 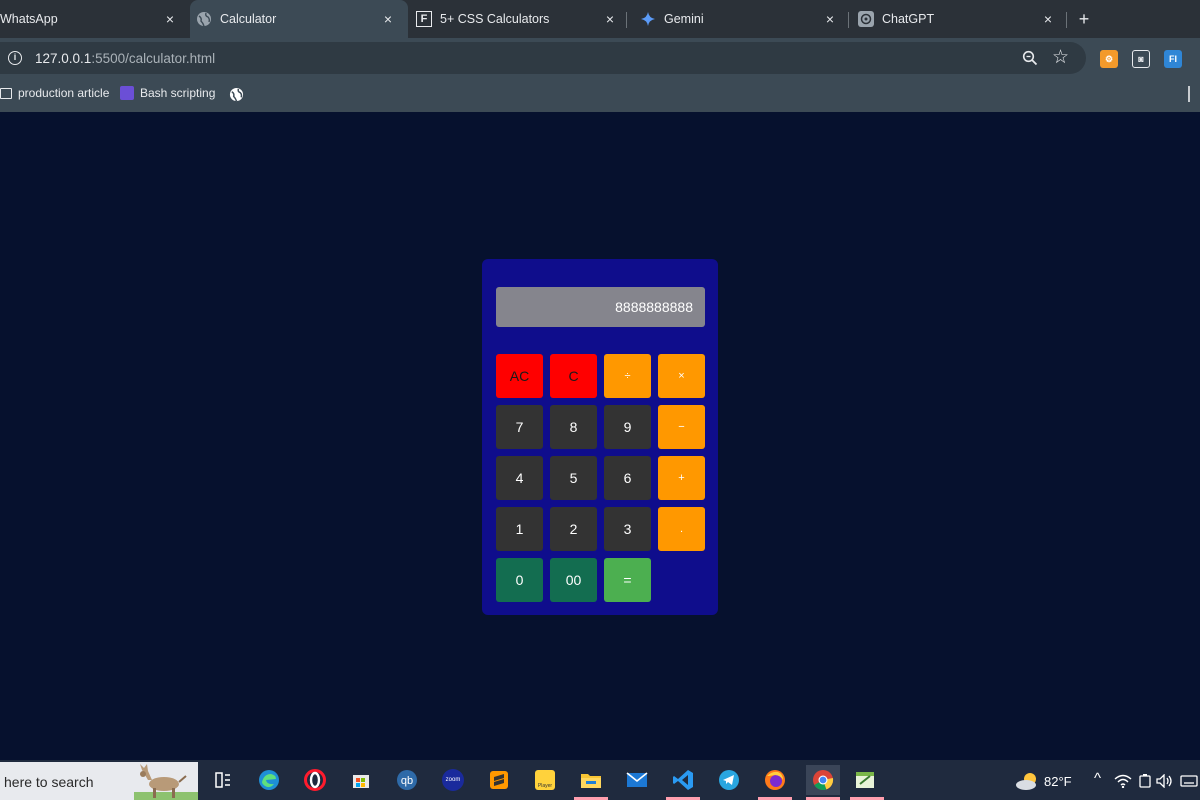 I want to click on extension-label: ⚙, so click(x=1109, y=58).